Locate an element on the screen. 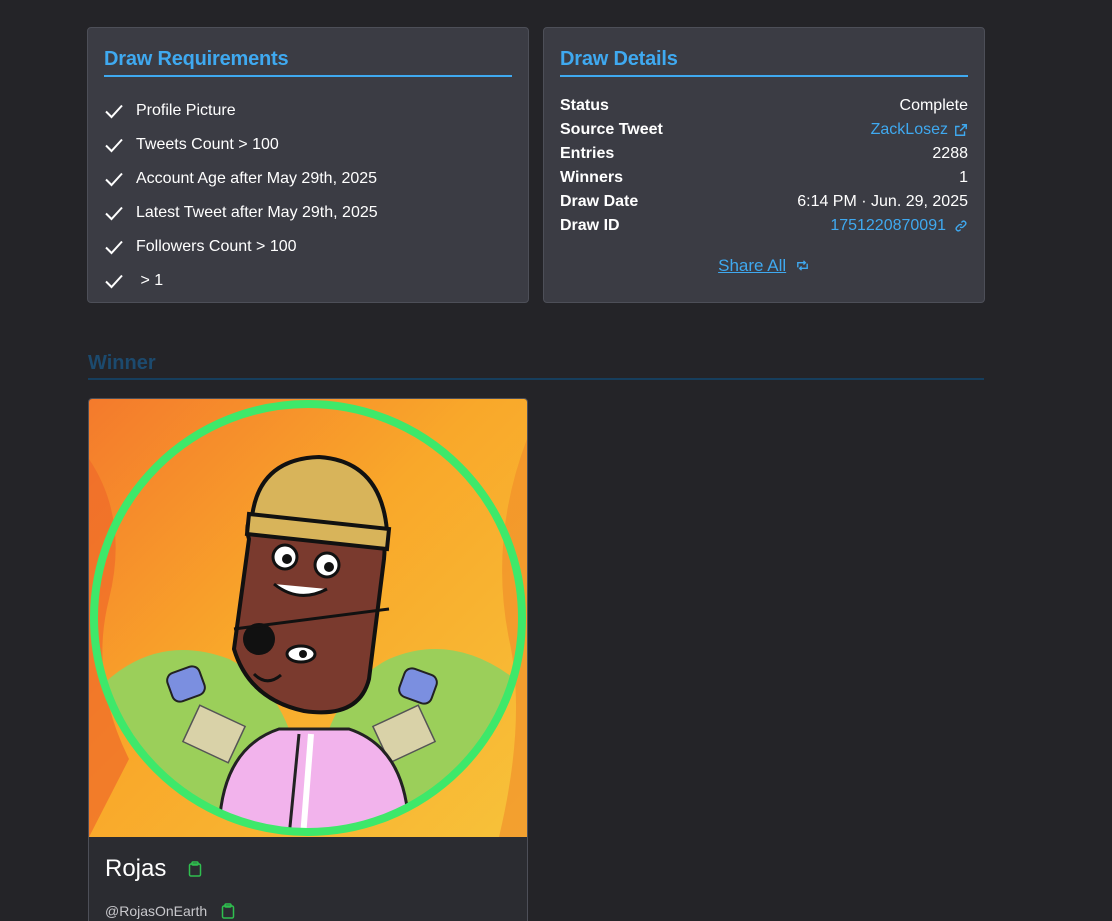 This screenshot has height=921, width=1112. draw-id-text: 1751220870091 is located at coordinates (888, 225).